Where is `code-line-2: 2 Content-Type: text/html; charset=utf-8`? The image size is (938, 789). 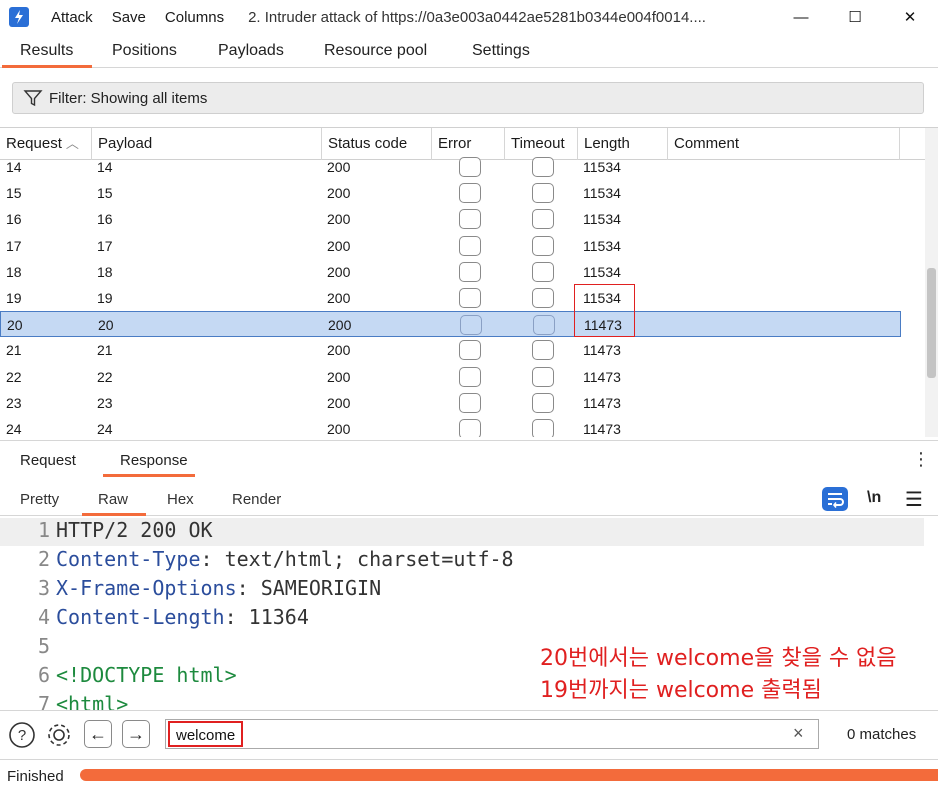 code-line-2: 2 Content-Type: text/html; charset=utf-8 is located at coordinates (275, 559).